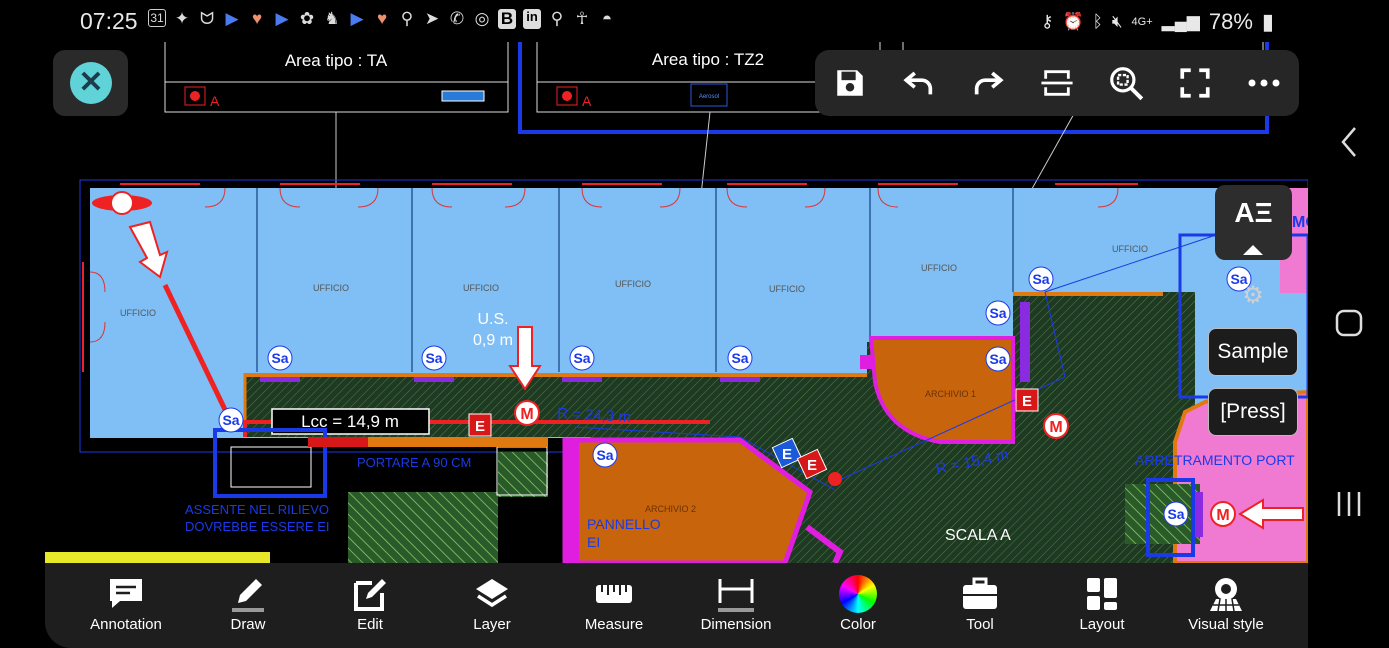 This screenshot has height=648, width=1389. I want to click on dimension-button: Dimension, so click(736, 605).